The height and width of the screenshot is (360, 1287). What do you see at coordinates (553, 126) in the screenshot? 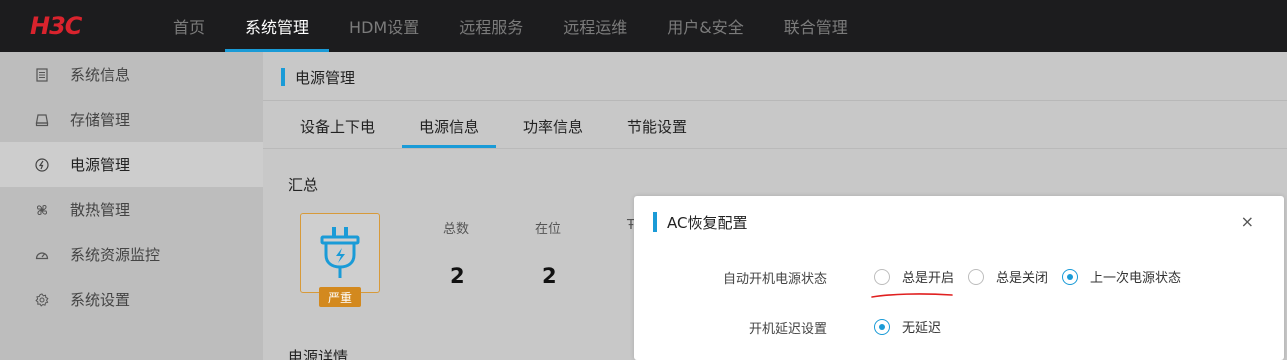
I see `tab-power-consumption: 功率信息` at bounding box center [553, 126].